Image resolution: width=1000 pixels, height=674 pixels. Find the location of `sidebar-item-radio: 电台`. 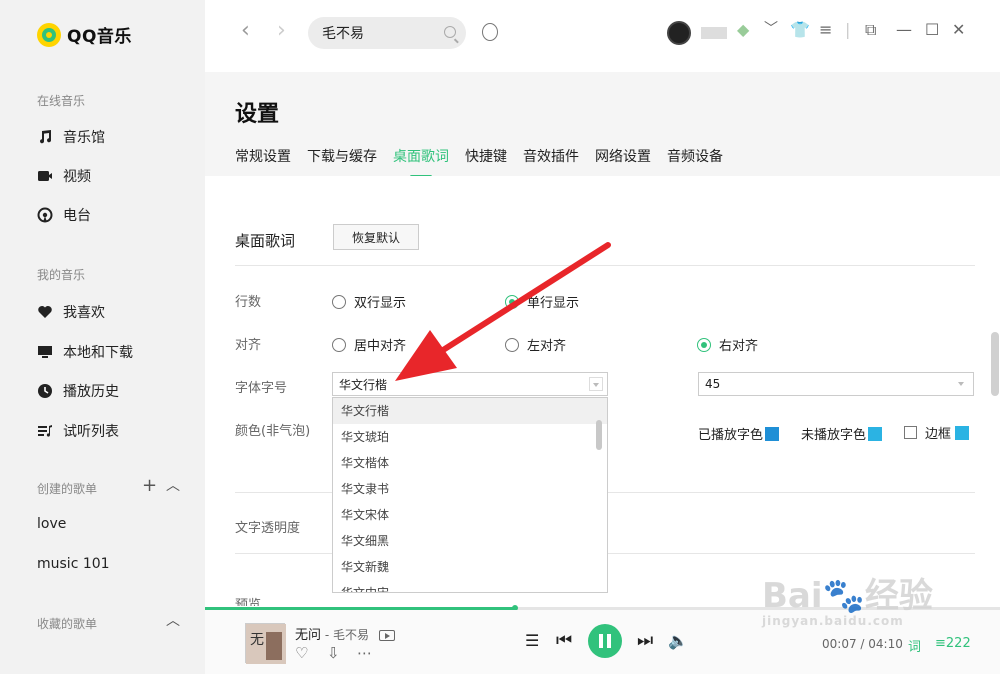

sidebar-item-radio: 电台 is located at coordinates (64, 215).